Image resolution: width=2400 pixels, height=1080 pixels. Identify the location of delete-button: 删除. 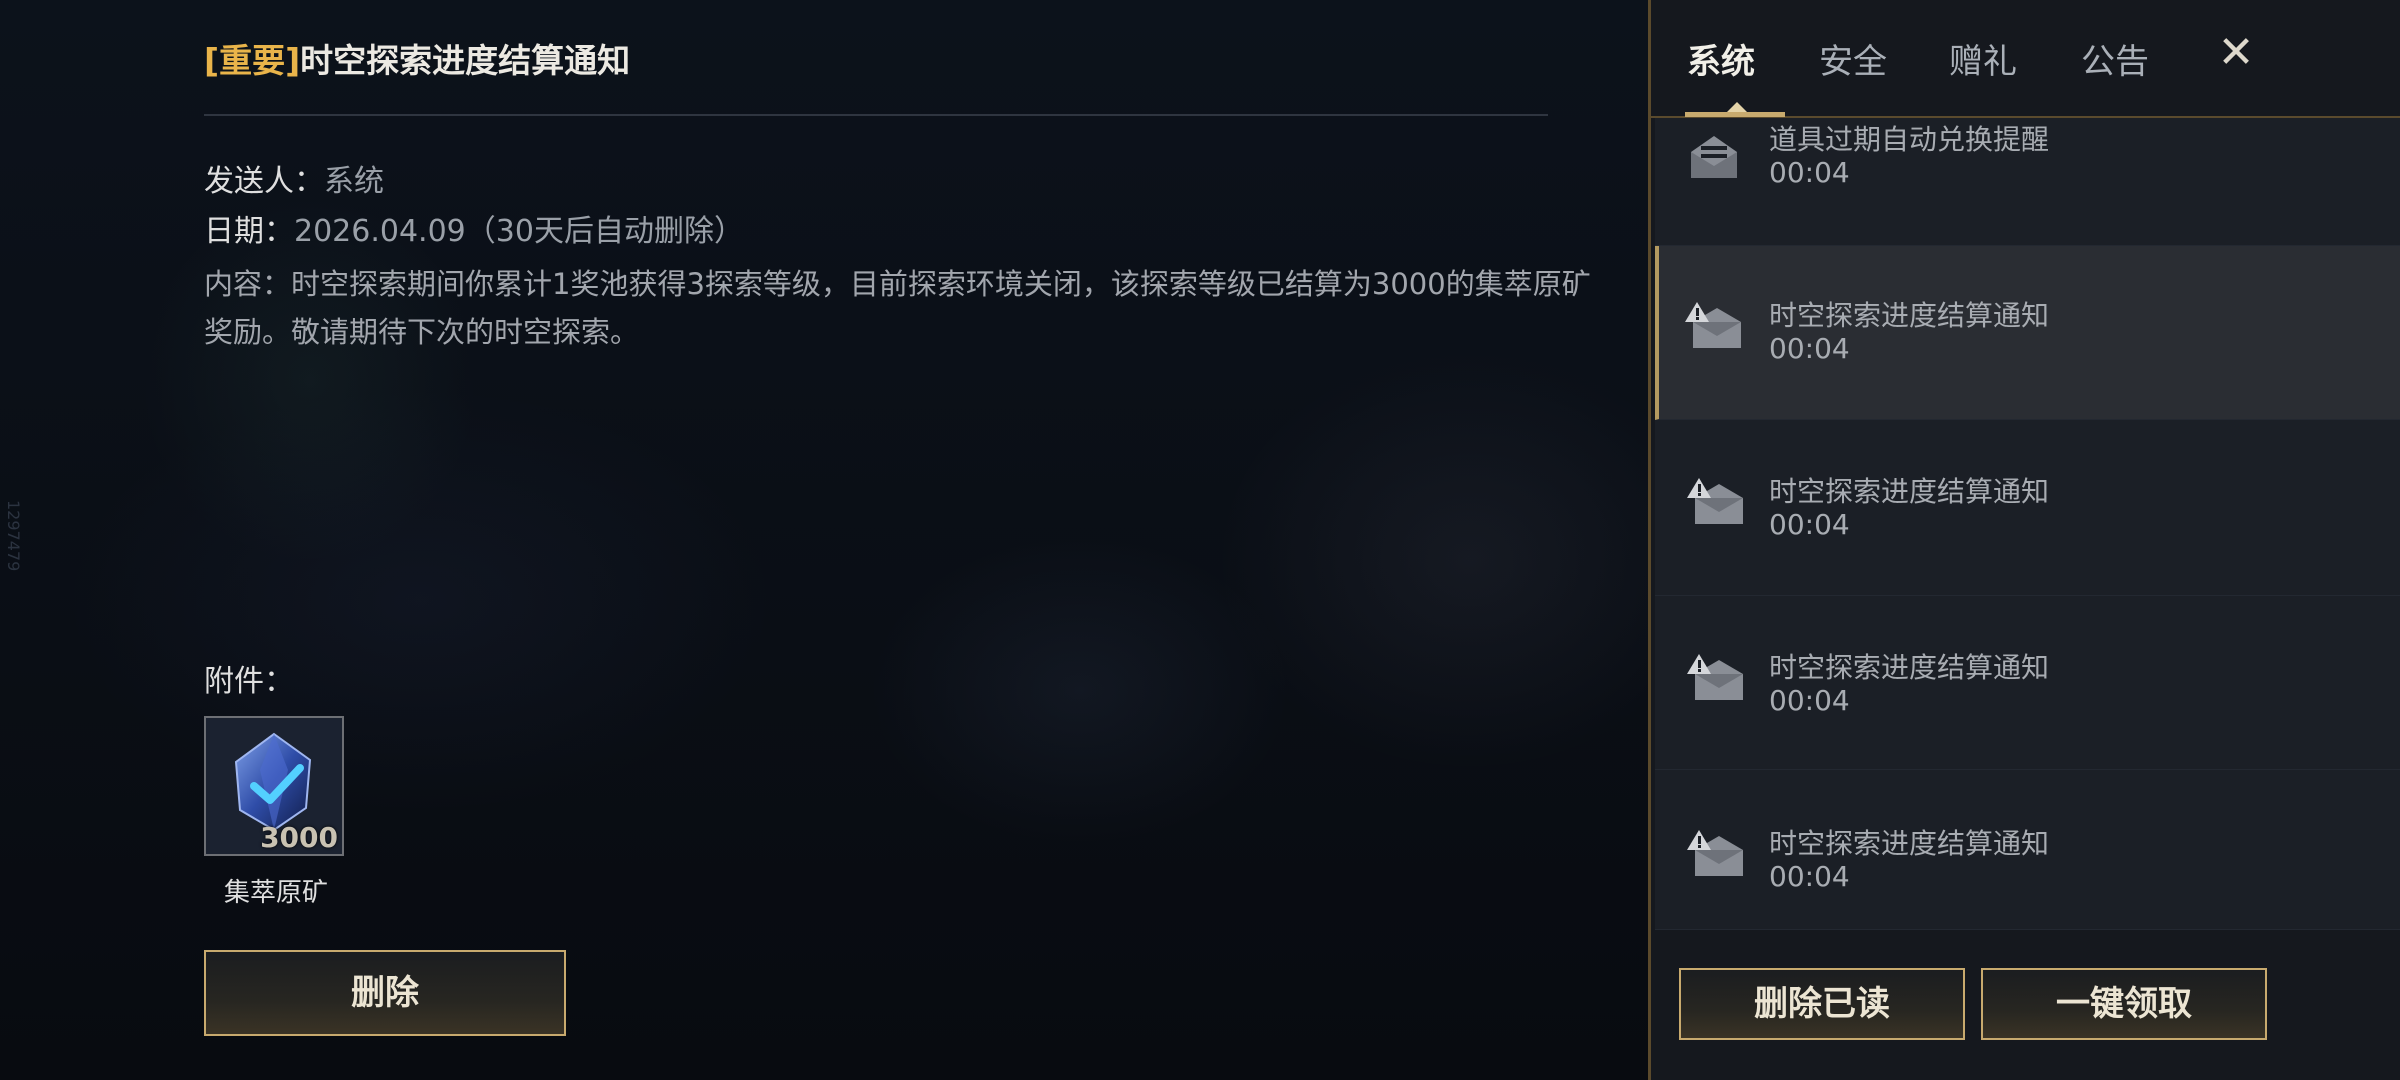
(385, 993).